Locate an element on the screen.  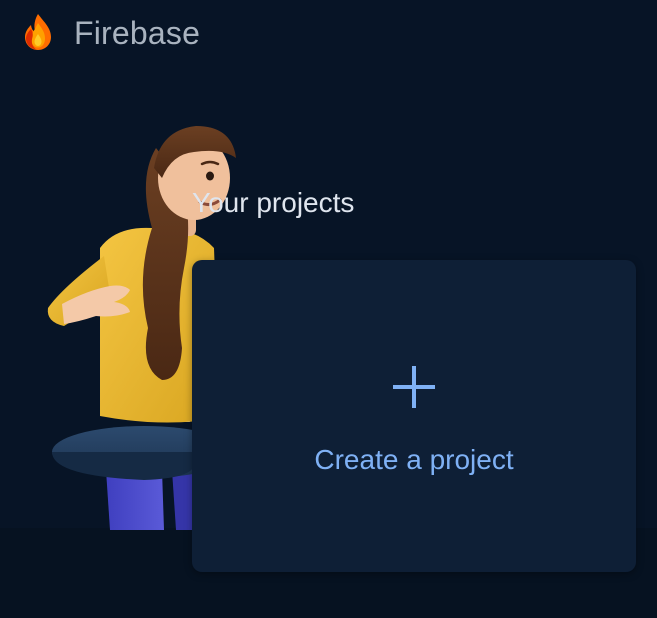
plus-icon is located at coordinates (414, 387).